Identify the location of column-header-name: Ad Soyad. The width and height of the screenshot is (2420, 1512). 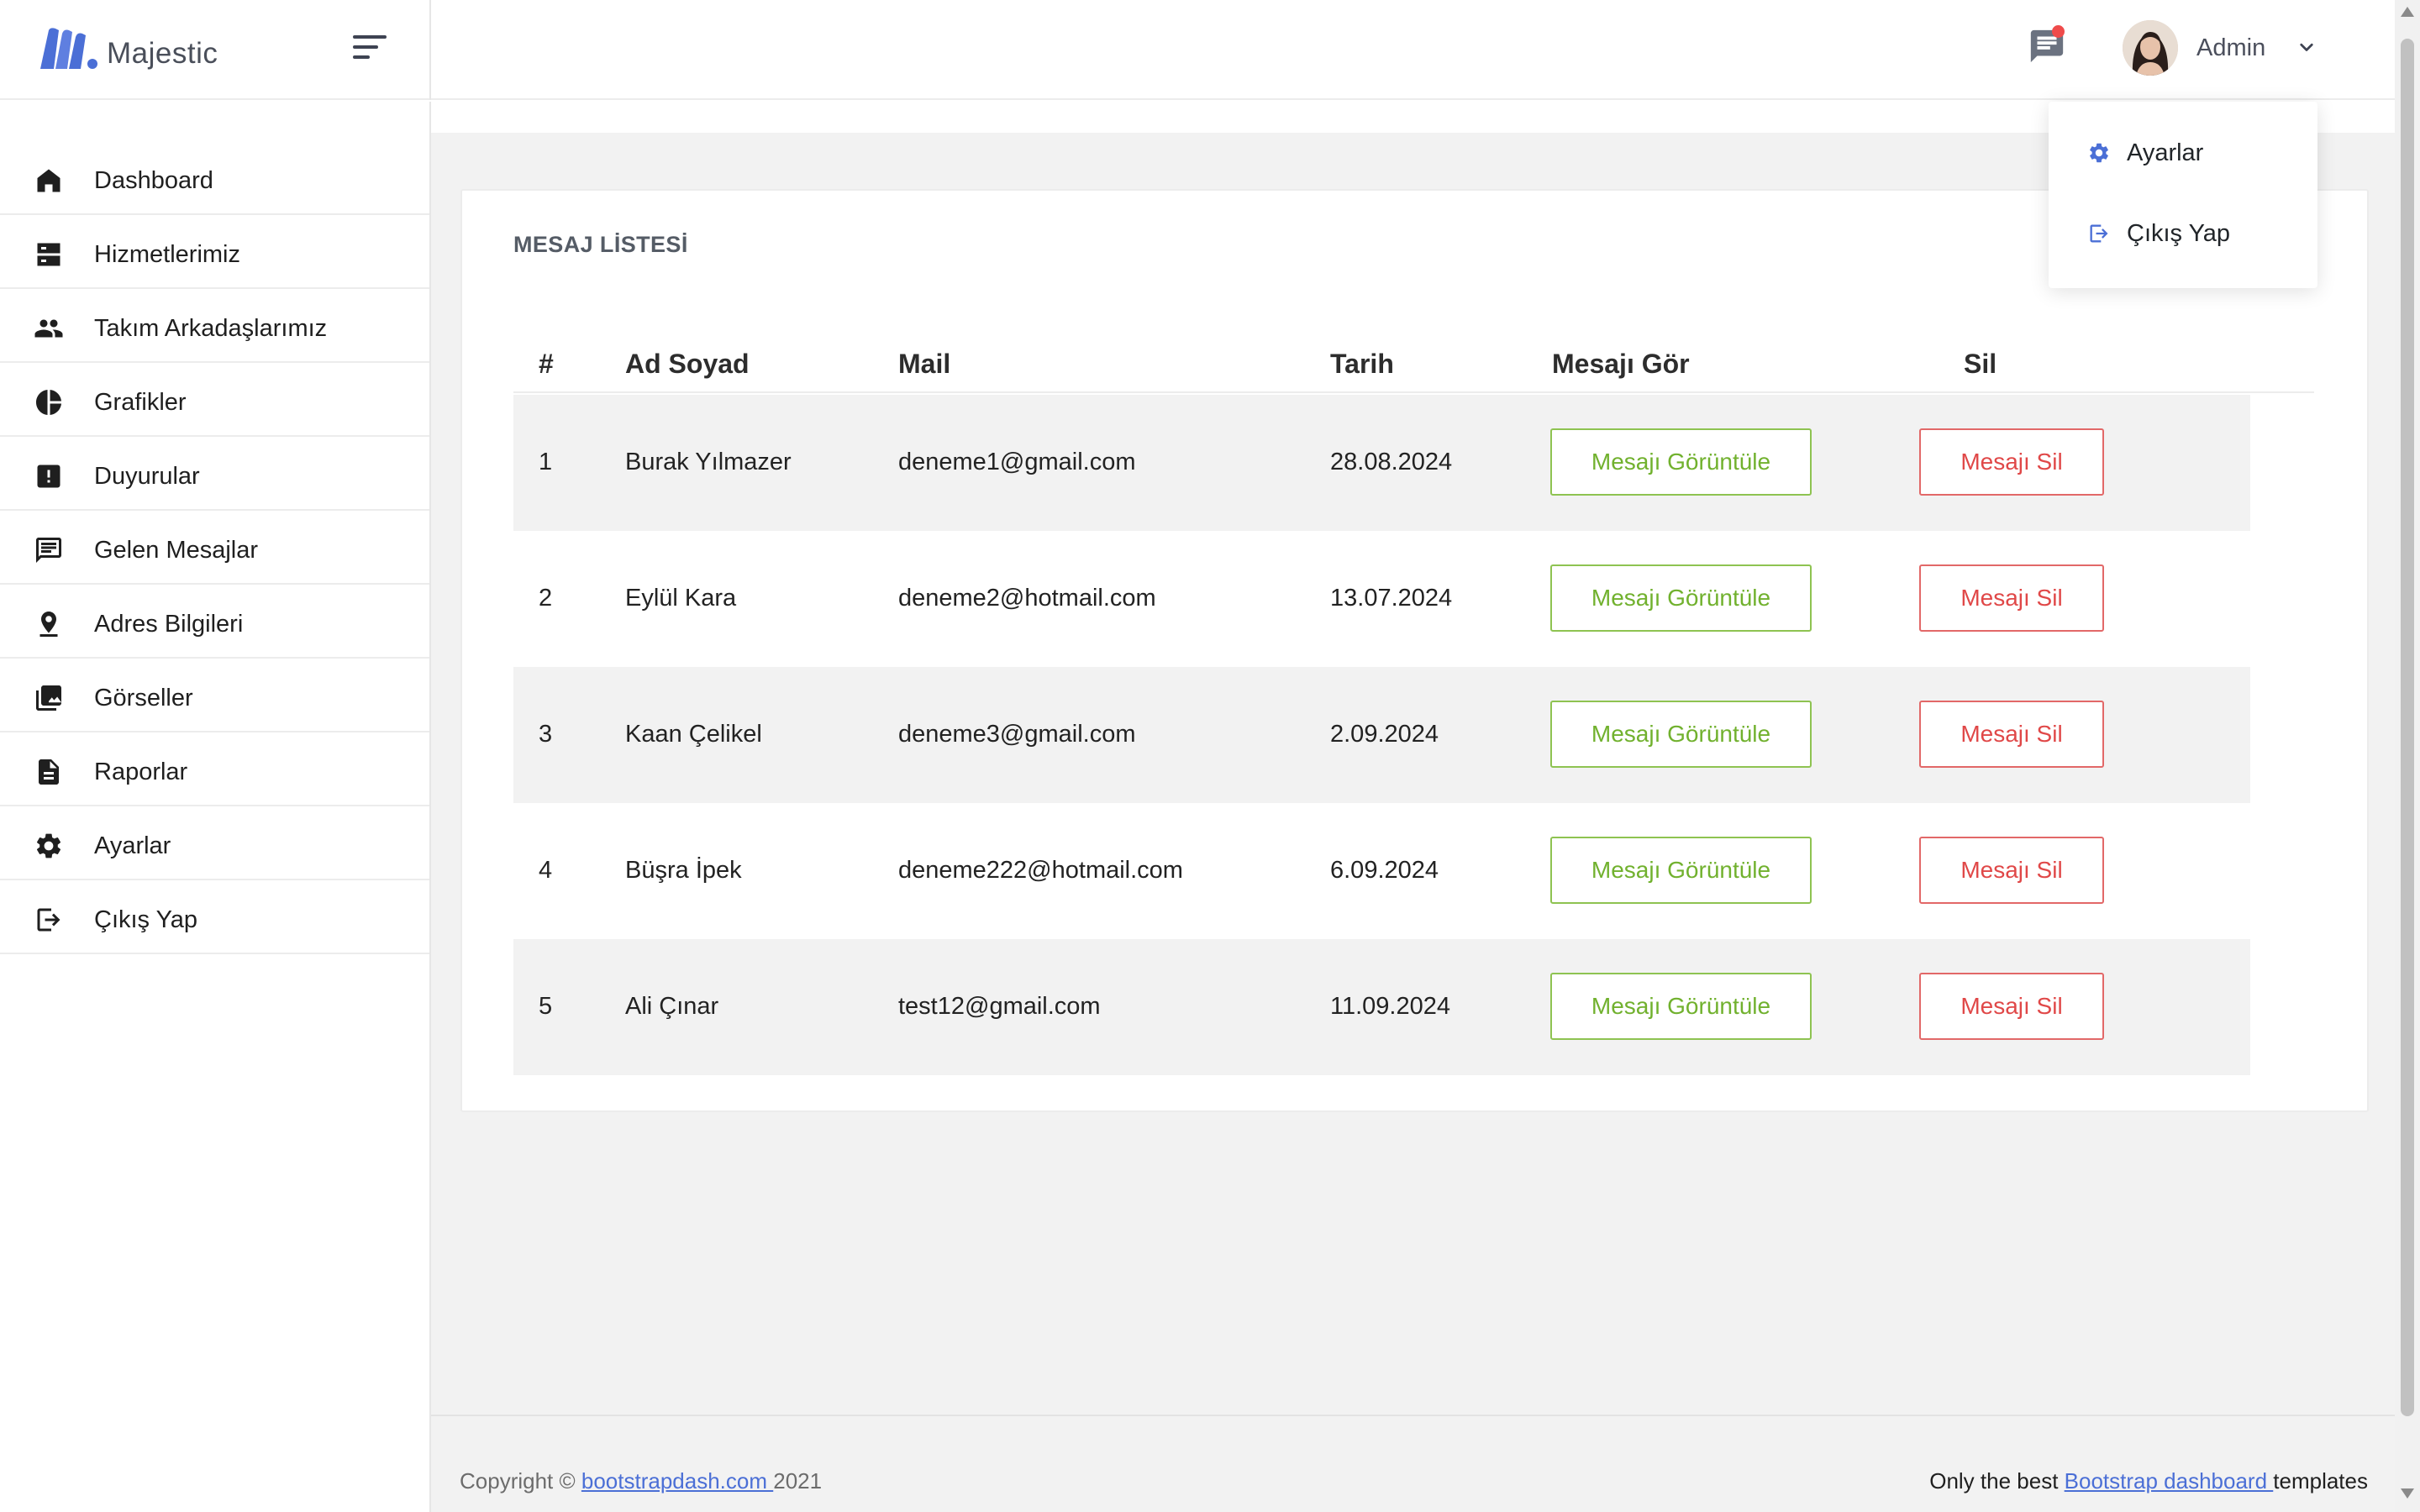
(688, 364).